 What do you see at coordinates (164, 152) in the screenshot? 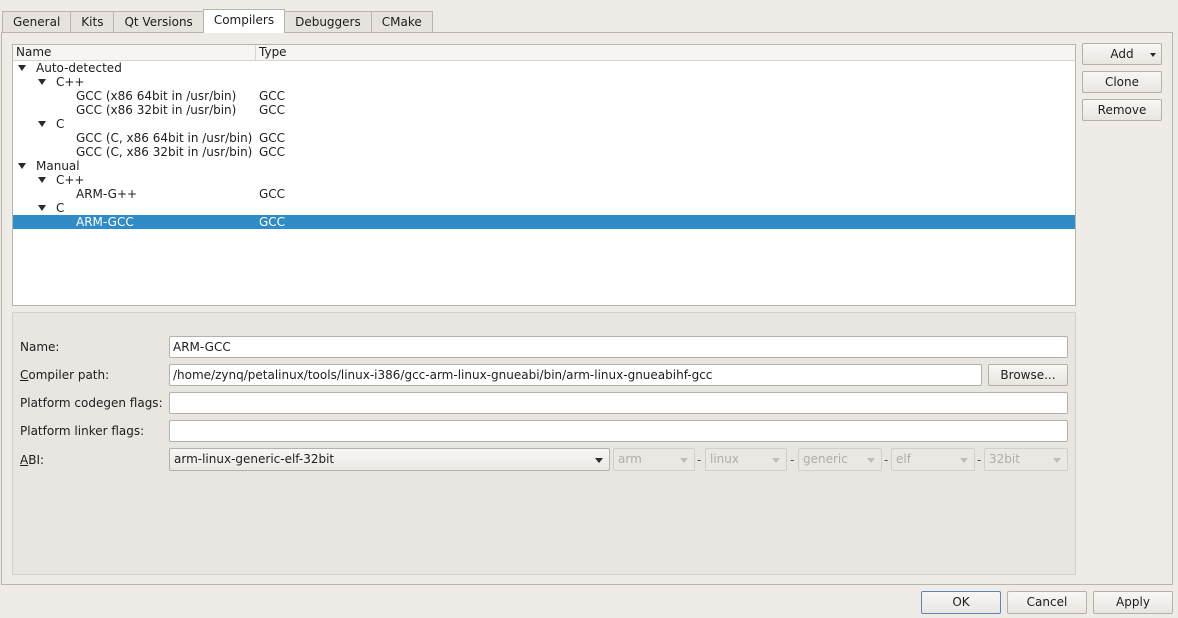
I see `row-name: GCC (C, x86 32bit in /usr/bin)` at bounding box center [164, 152].